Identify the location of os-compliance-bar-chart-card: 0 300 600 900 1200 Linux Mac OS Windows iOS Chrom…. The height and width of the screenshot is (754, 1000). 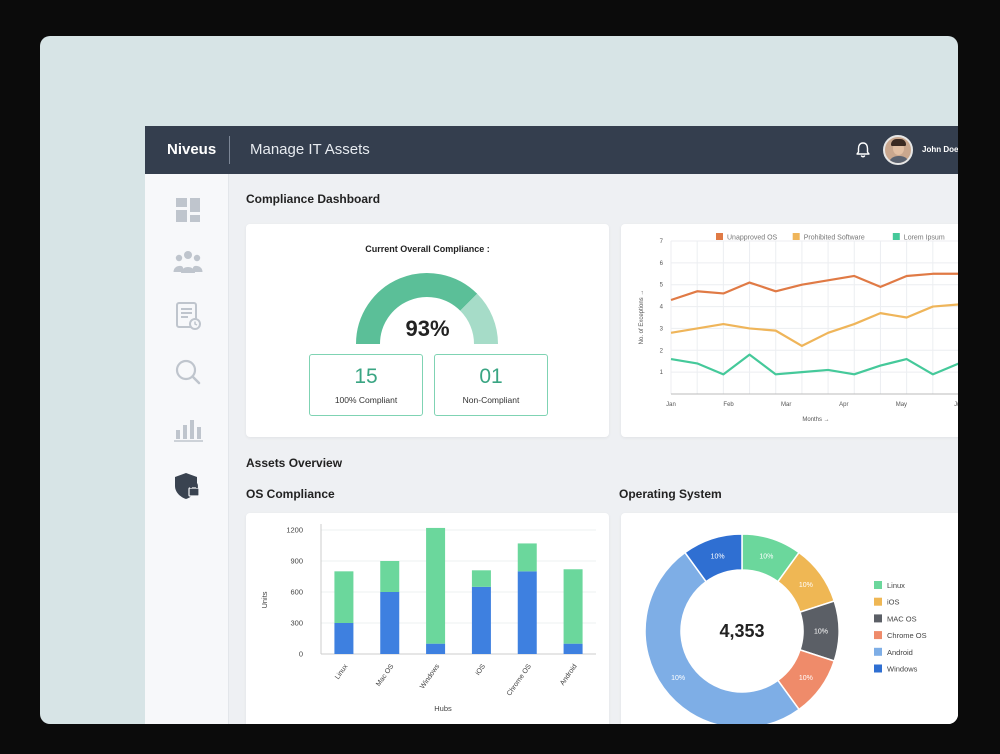
(427, 618).